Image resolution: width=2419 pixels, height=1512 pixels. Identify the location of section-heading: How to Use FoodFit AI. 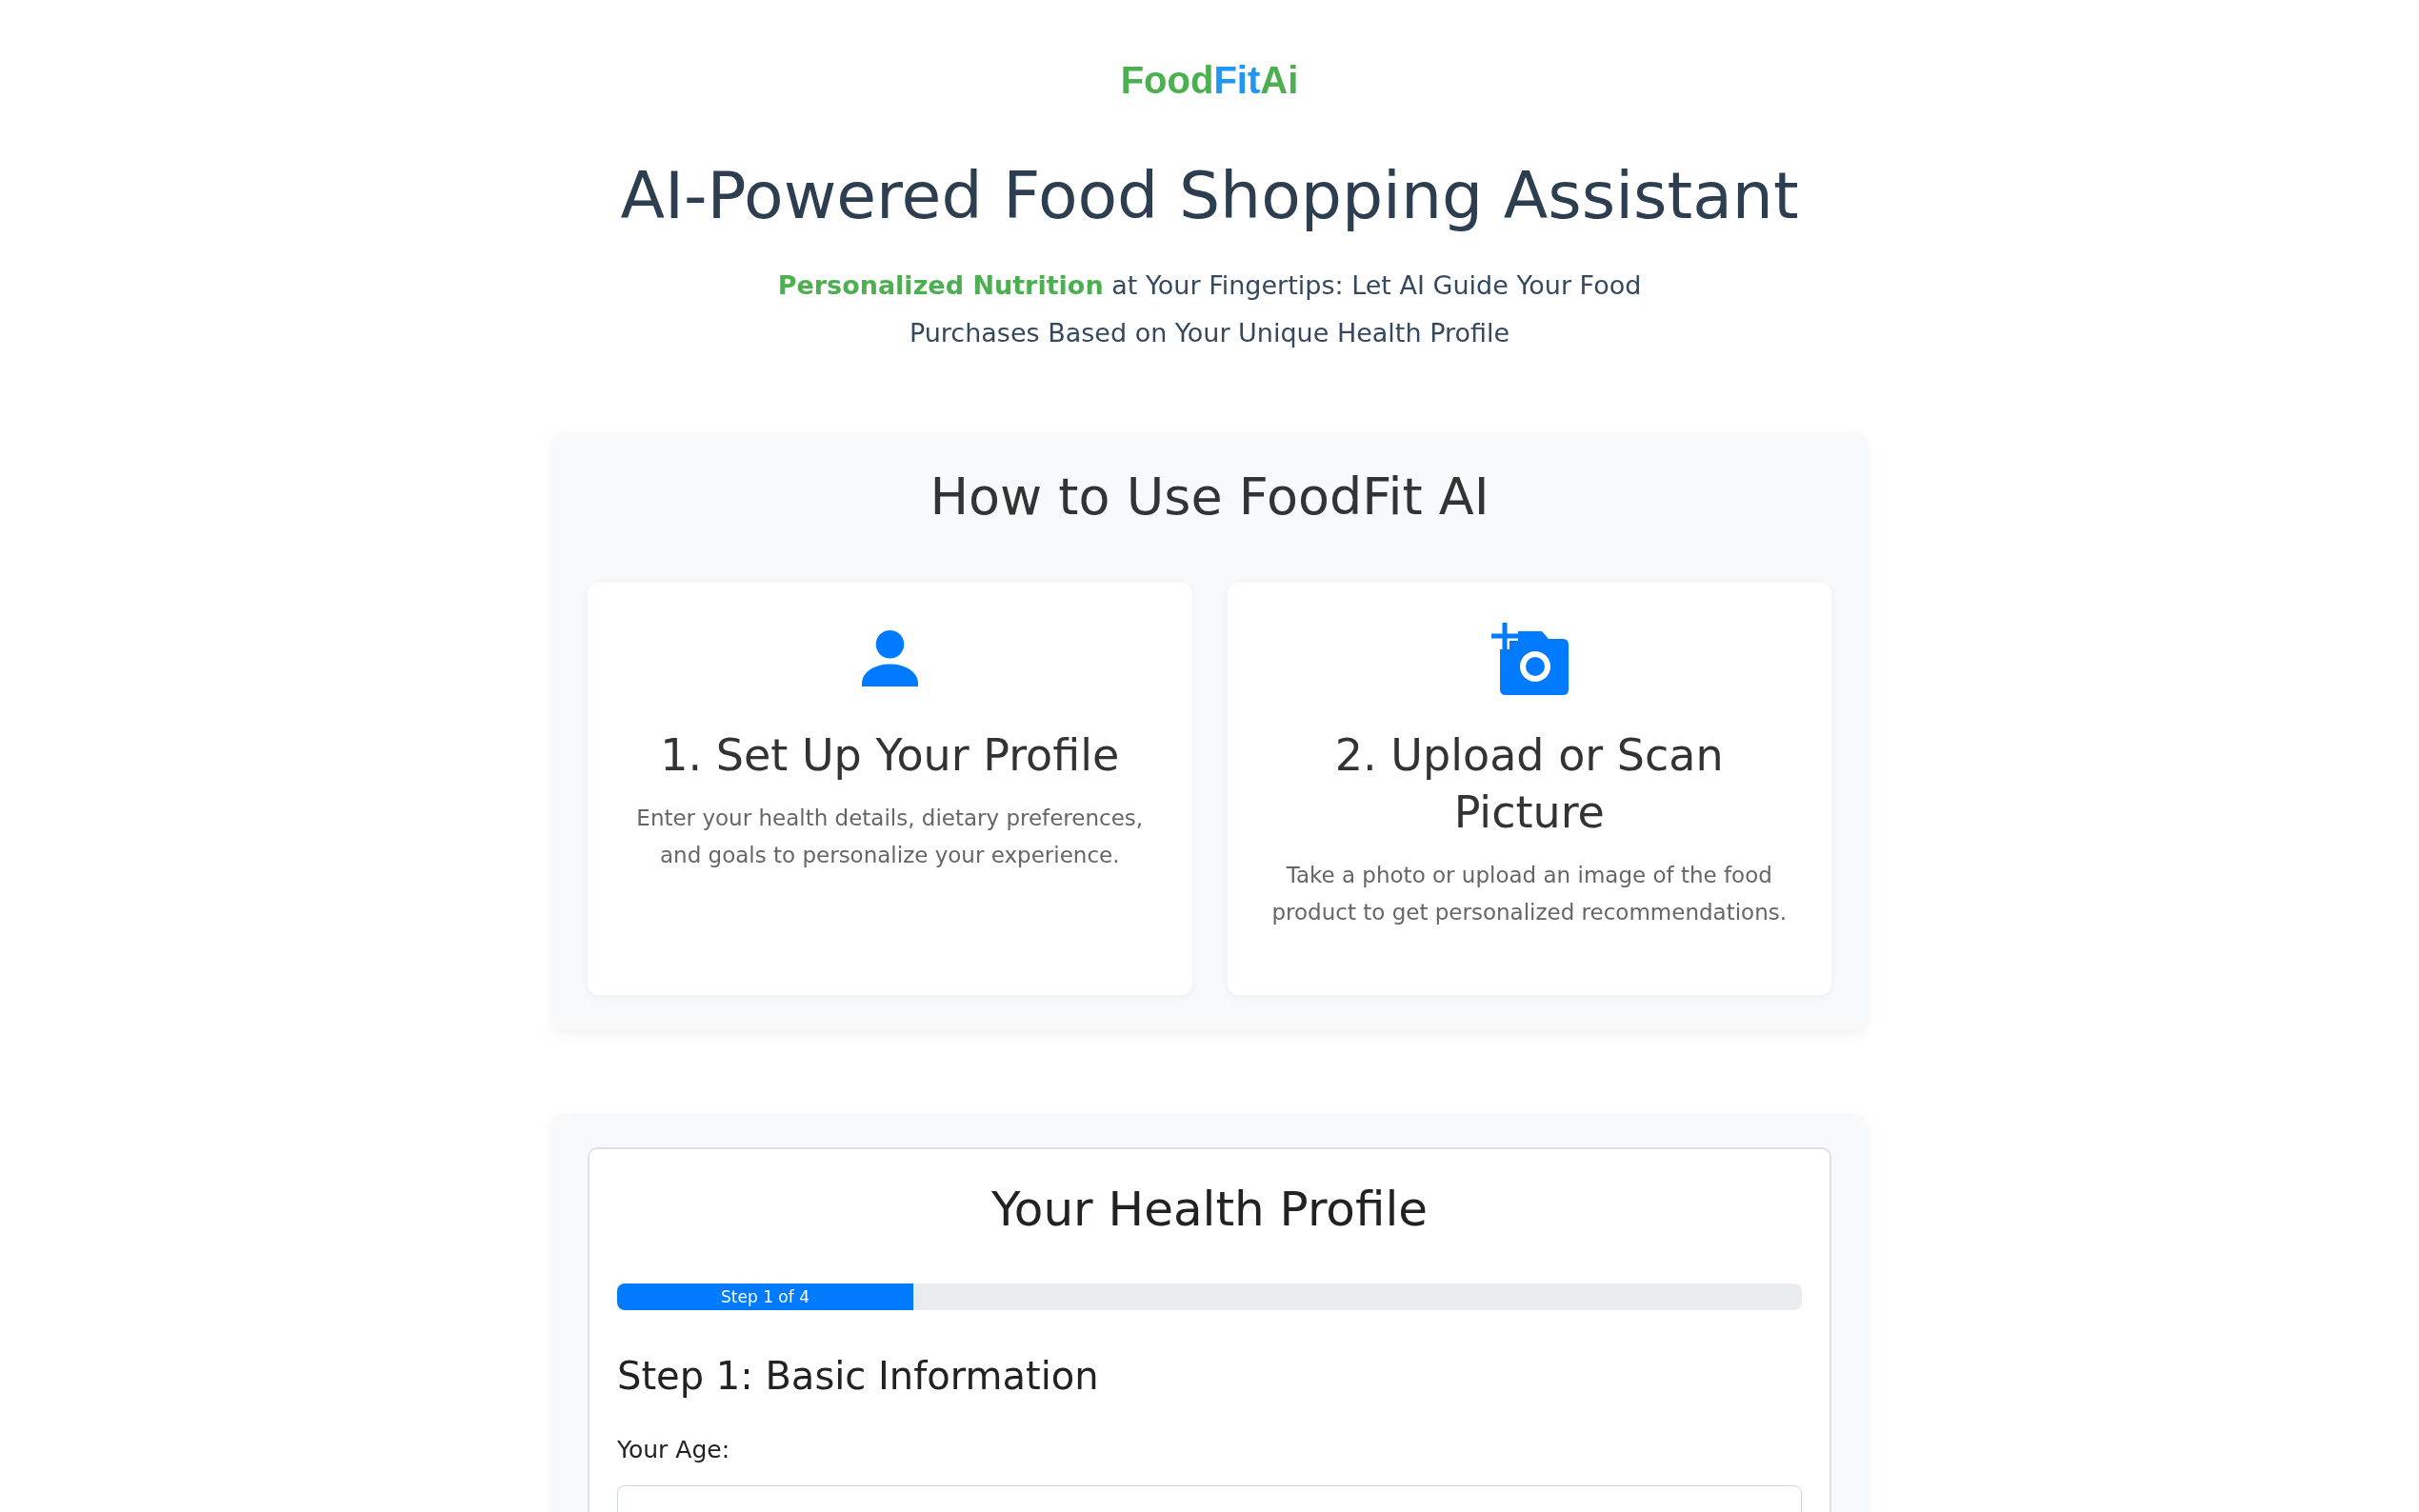
(1209, 497).